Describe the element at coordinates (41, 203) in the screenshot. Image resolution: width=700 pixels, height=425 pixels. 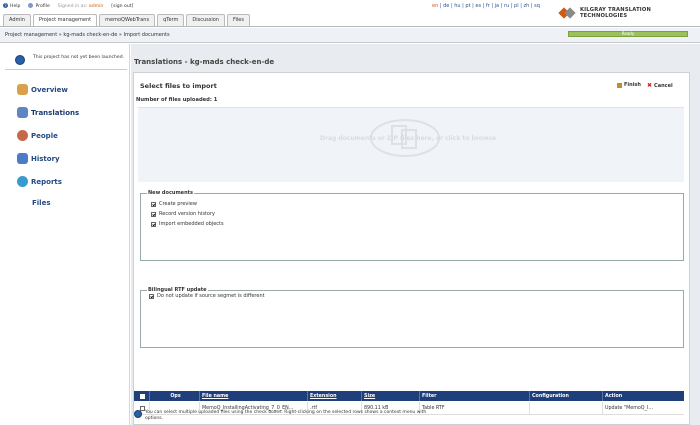
I see `sidebar-item-files: Files` at that location.